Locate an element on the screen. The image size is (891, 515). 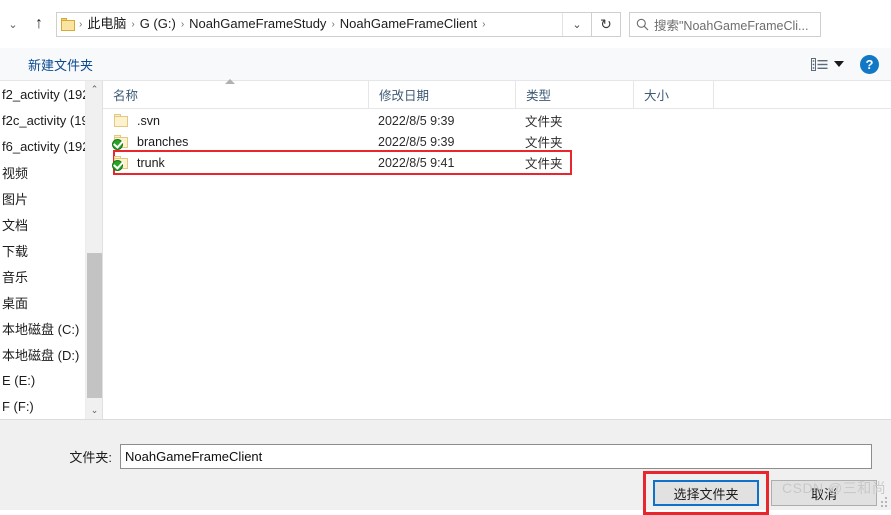
sidebar-item-3: 视频 is located at coordinates (42, 172).